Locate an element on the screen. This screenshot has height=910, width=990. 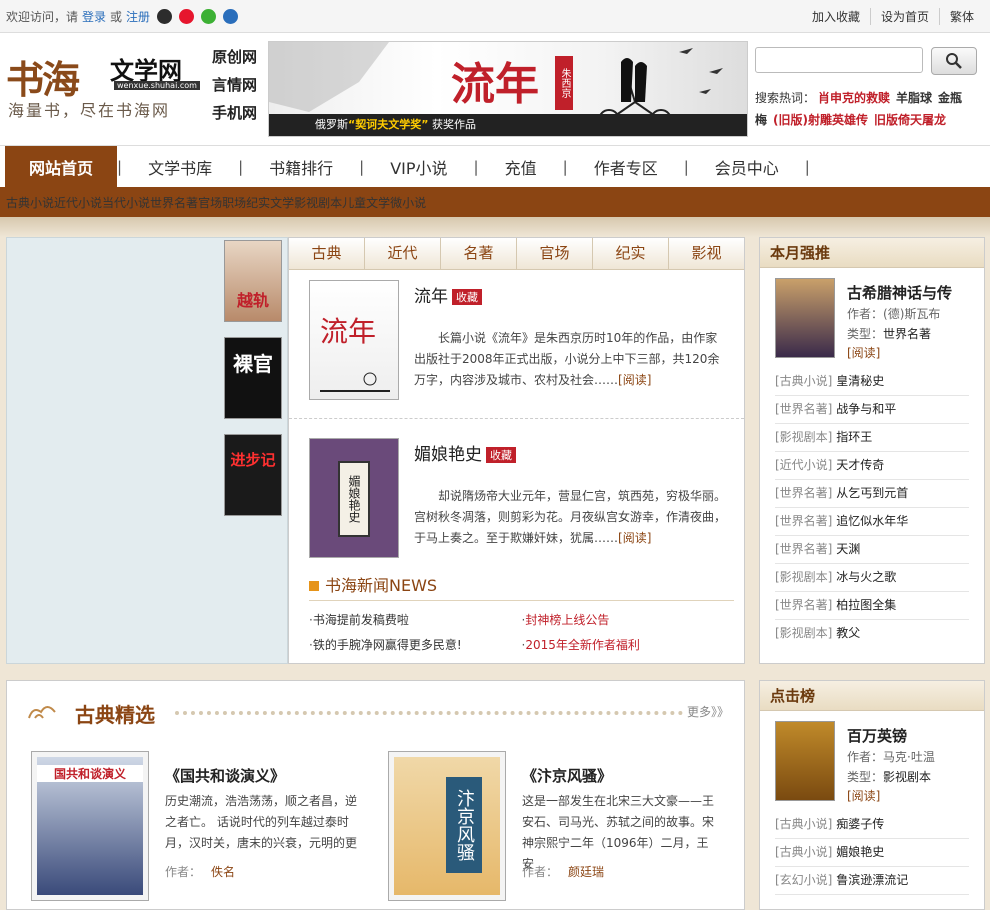
search-button is located at coordinates (954, 61).